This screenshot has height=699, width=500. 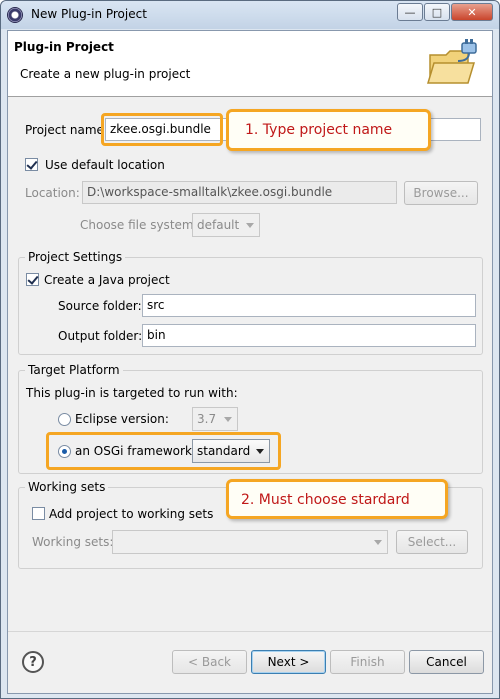 I want to click on target-platform-title: Target Platform, so click(x=74, y=370).